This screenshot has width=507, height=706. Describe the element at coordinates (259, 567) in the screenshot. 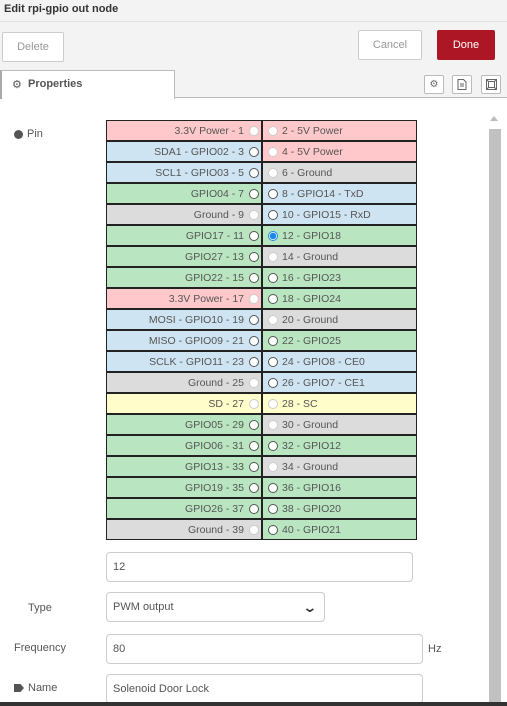

I see `pin-number-input: 12` at that location.